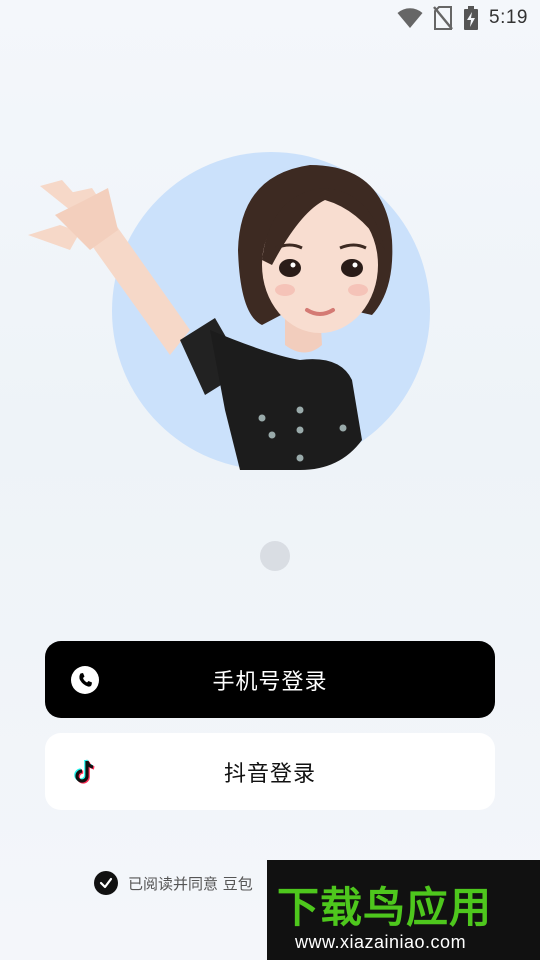 This screenshot has height=960, width=540. I want to click on douyin-login-button: 抖音登录, so click(270, 771).